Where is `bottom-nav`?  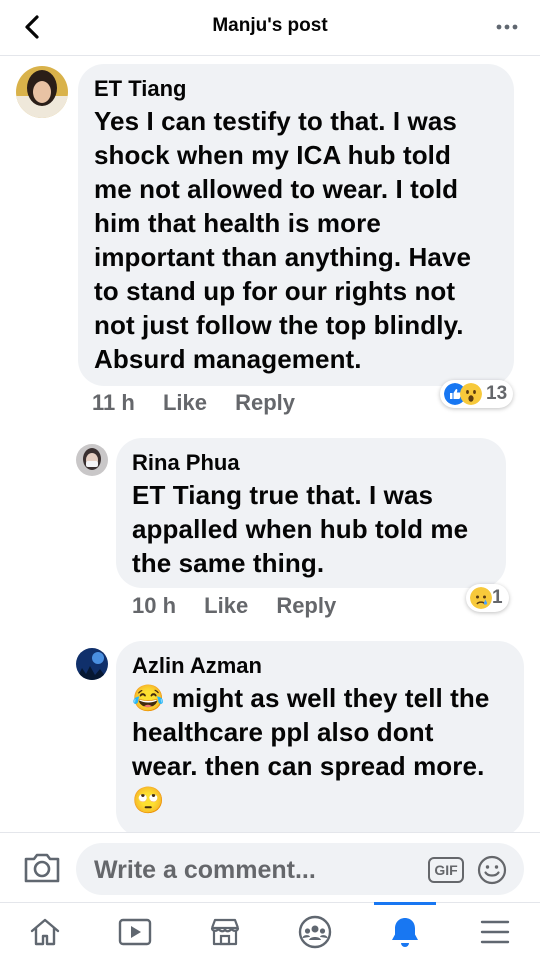
bottom-nav is located at coordinates (270, 931).